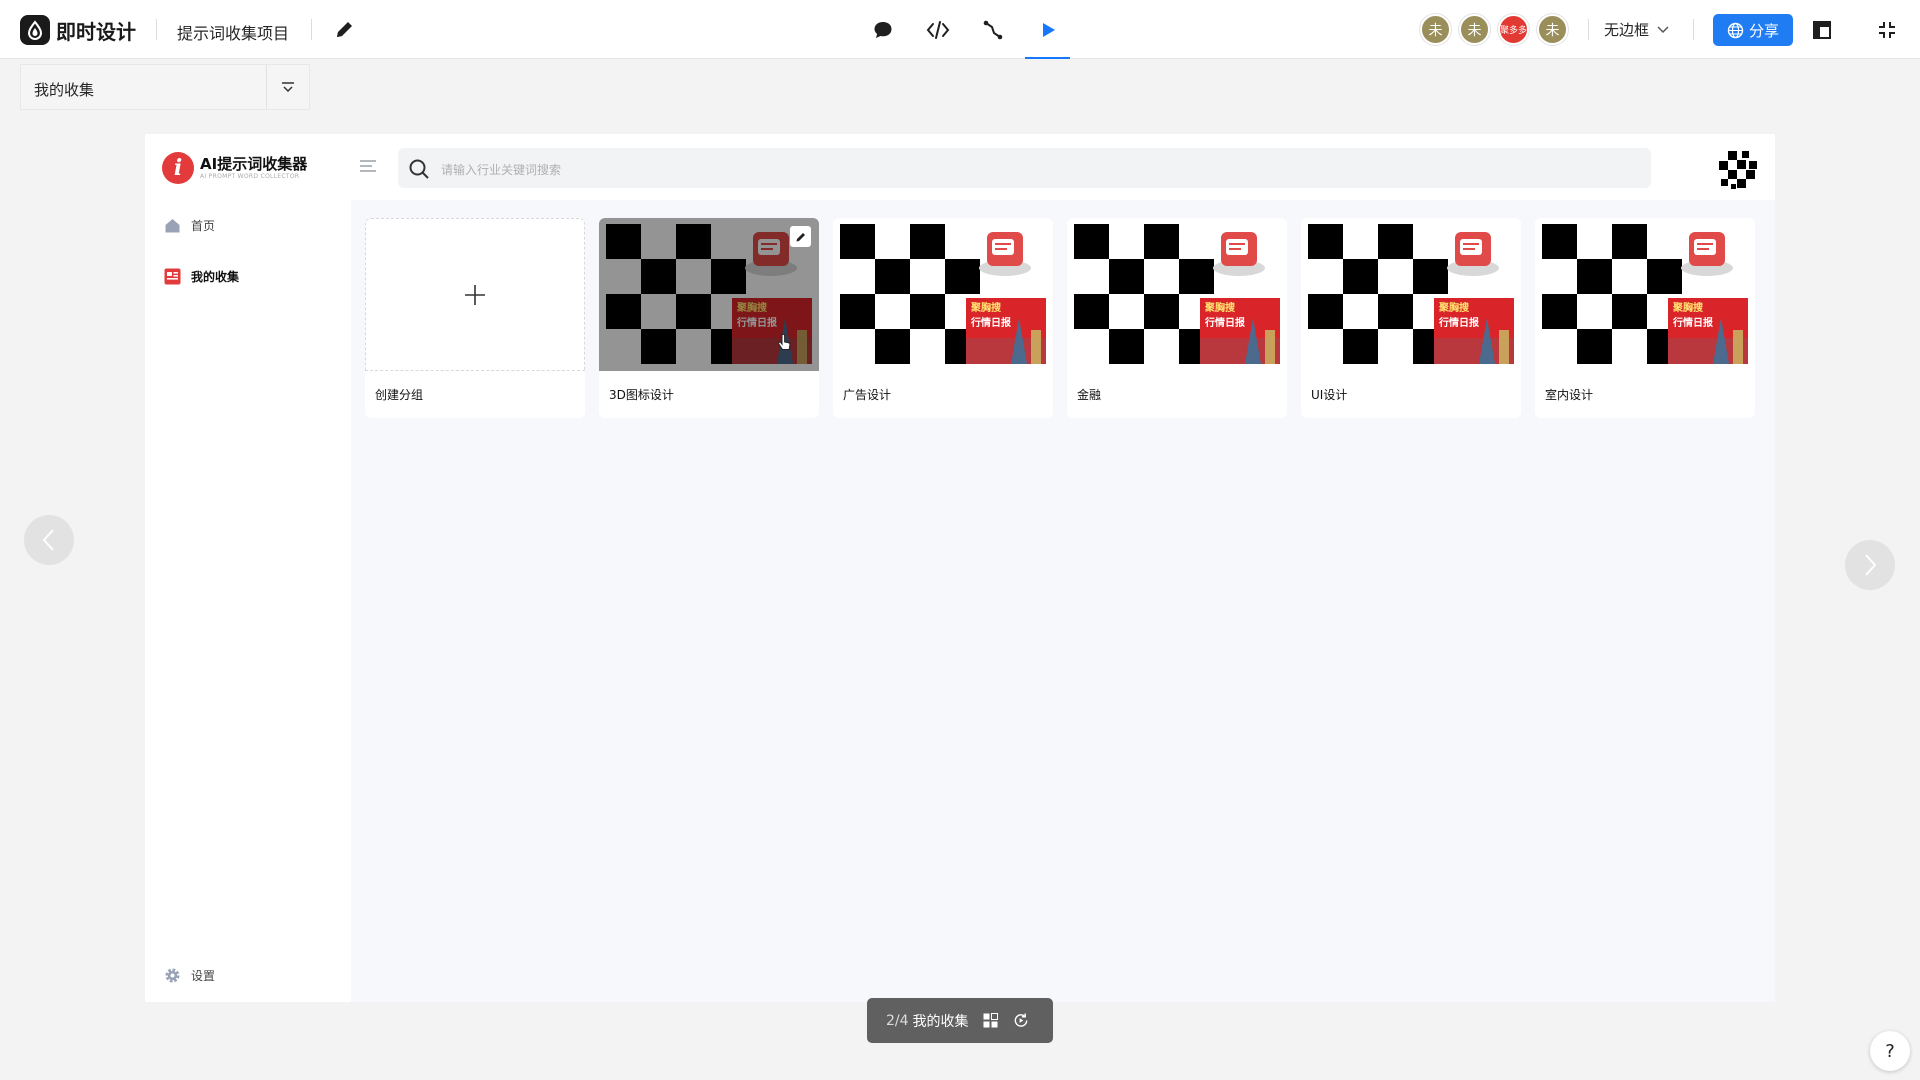  Describe the element at coordinates (1627, 30) in the screenshot. I see `frame-mode-label: 无边框` at that location.